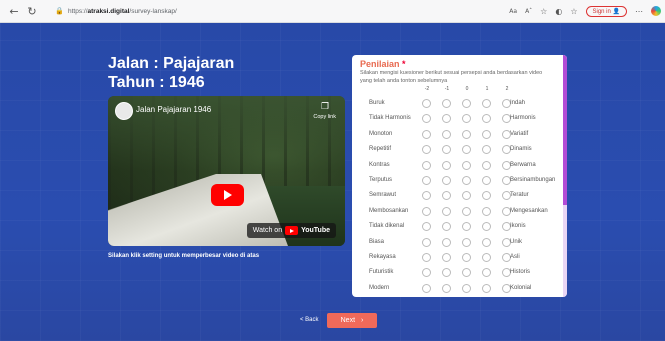 The image size is (665, 341). Describe the element at coordinates (520, 272) in the screenshot. I see `rating-right-label: Historis` at that location.